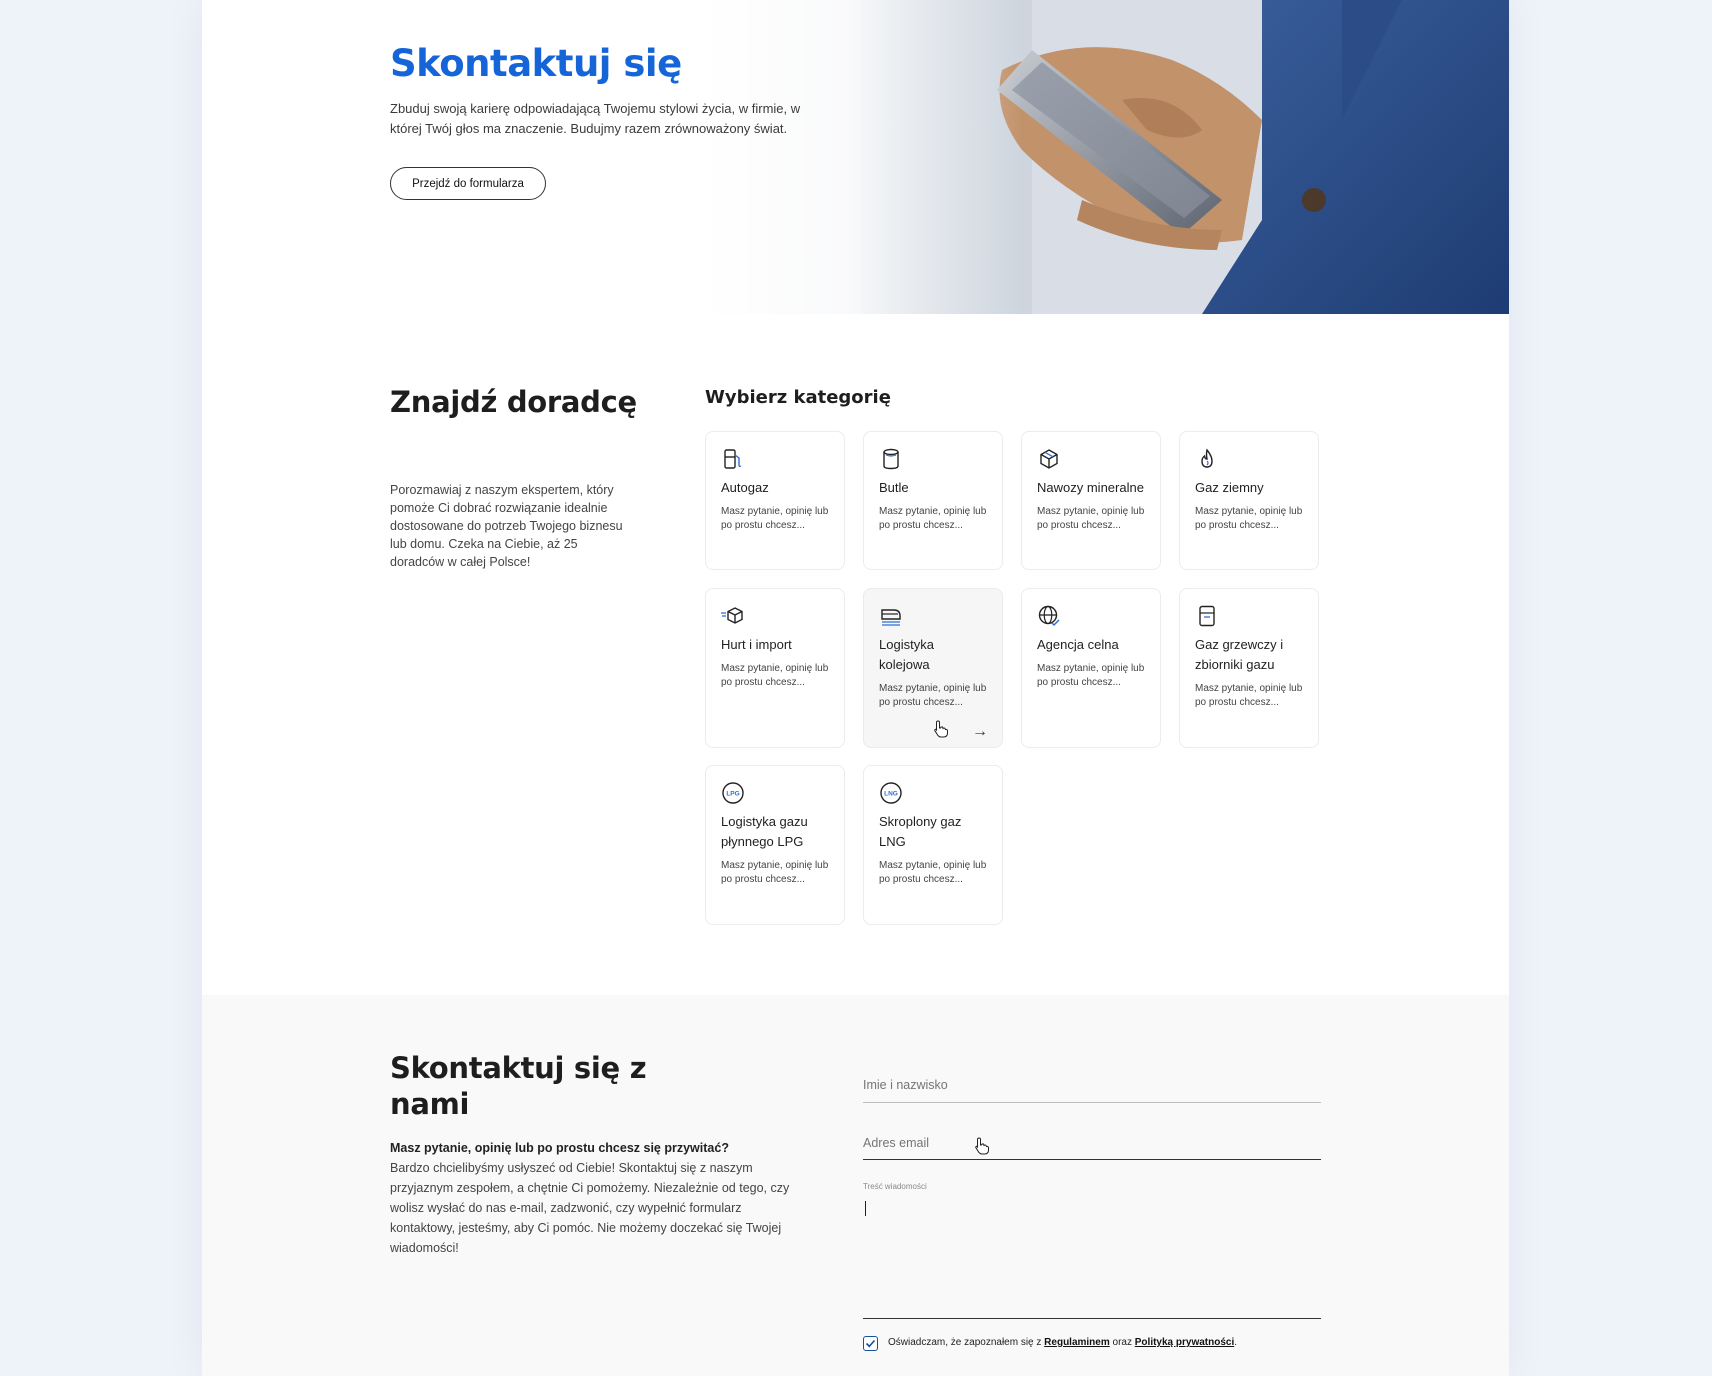 Image resolution: width=1712 pixels, height=1376 pixels. Describe the element at coordinates (920, 831) in the screenshot. I see `category-title: Skroplony gaz LNG` at that location.